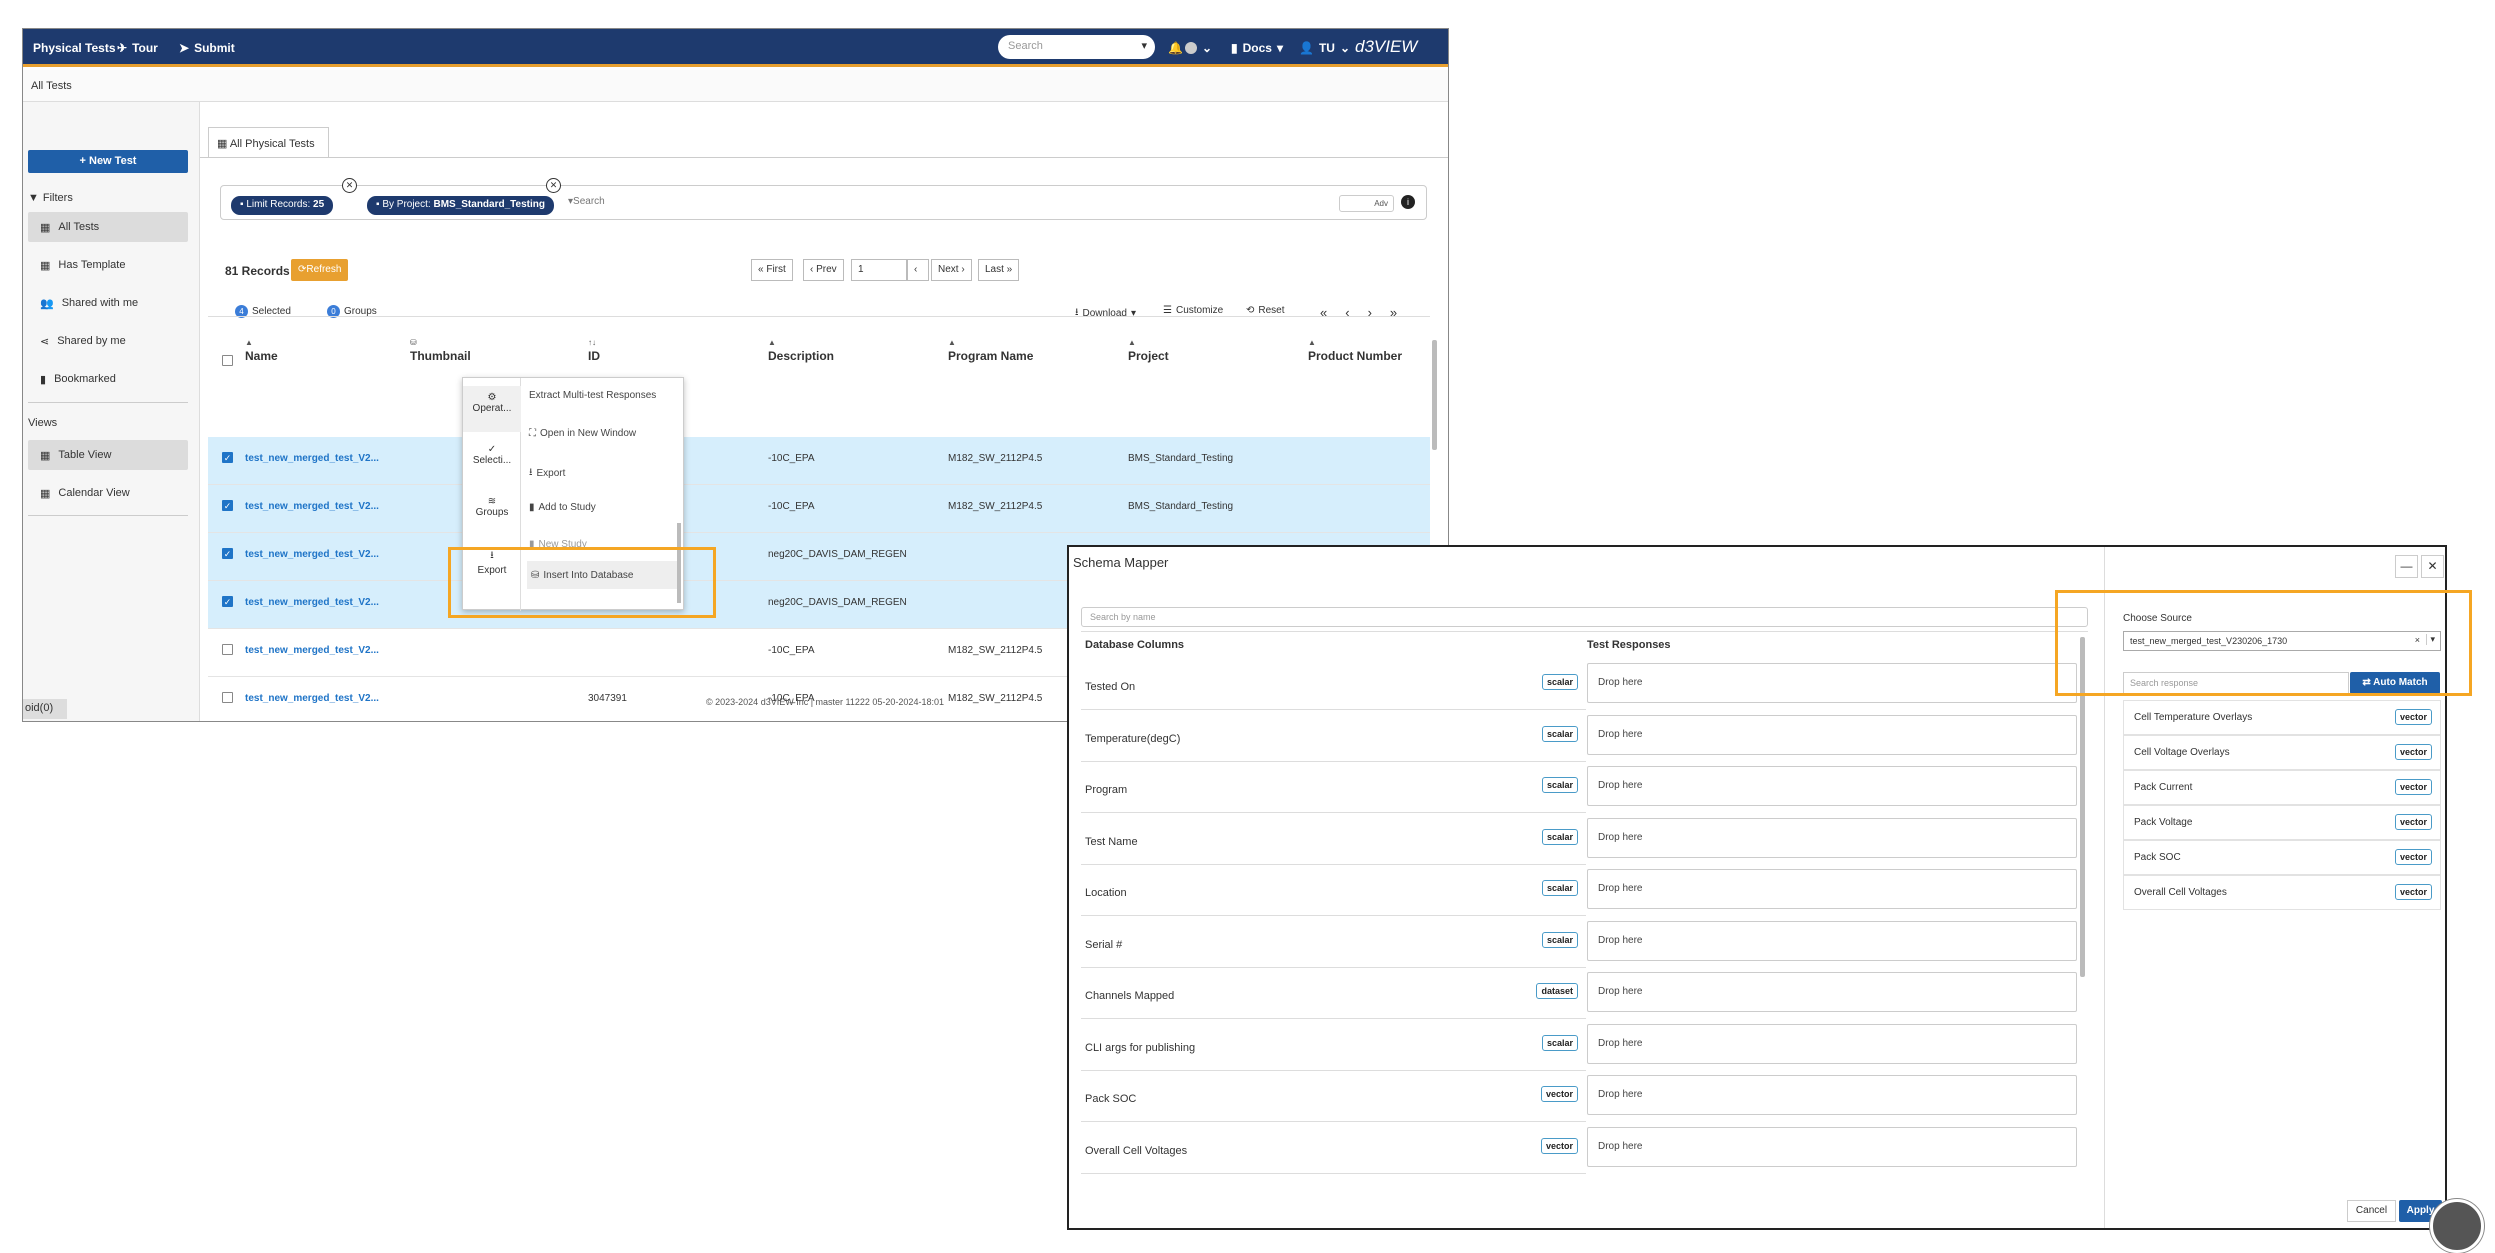  Describe the element at coordinates (108, 265) in the screenshot. I see `sidebar-item-has-template: ▦ Has Template` at that location.